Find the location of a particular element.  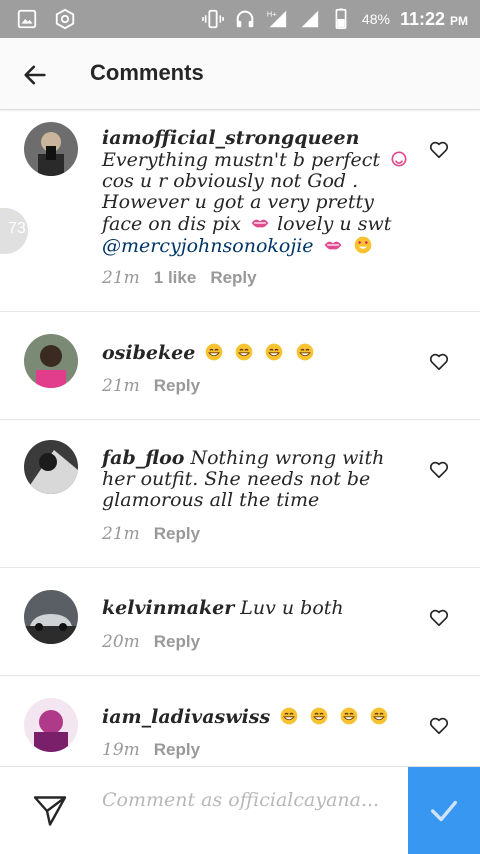

clock: 11:22 PM is located at coordinates (434, 19).